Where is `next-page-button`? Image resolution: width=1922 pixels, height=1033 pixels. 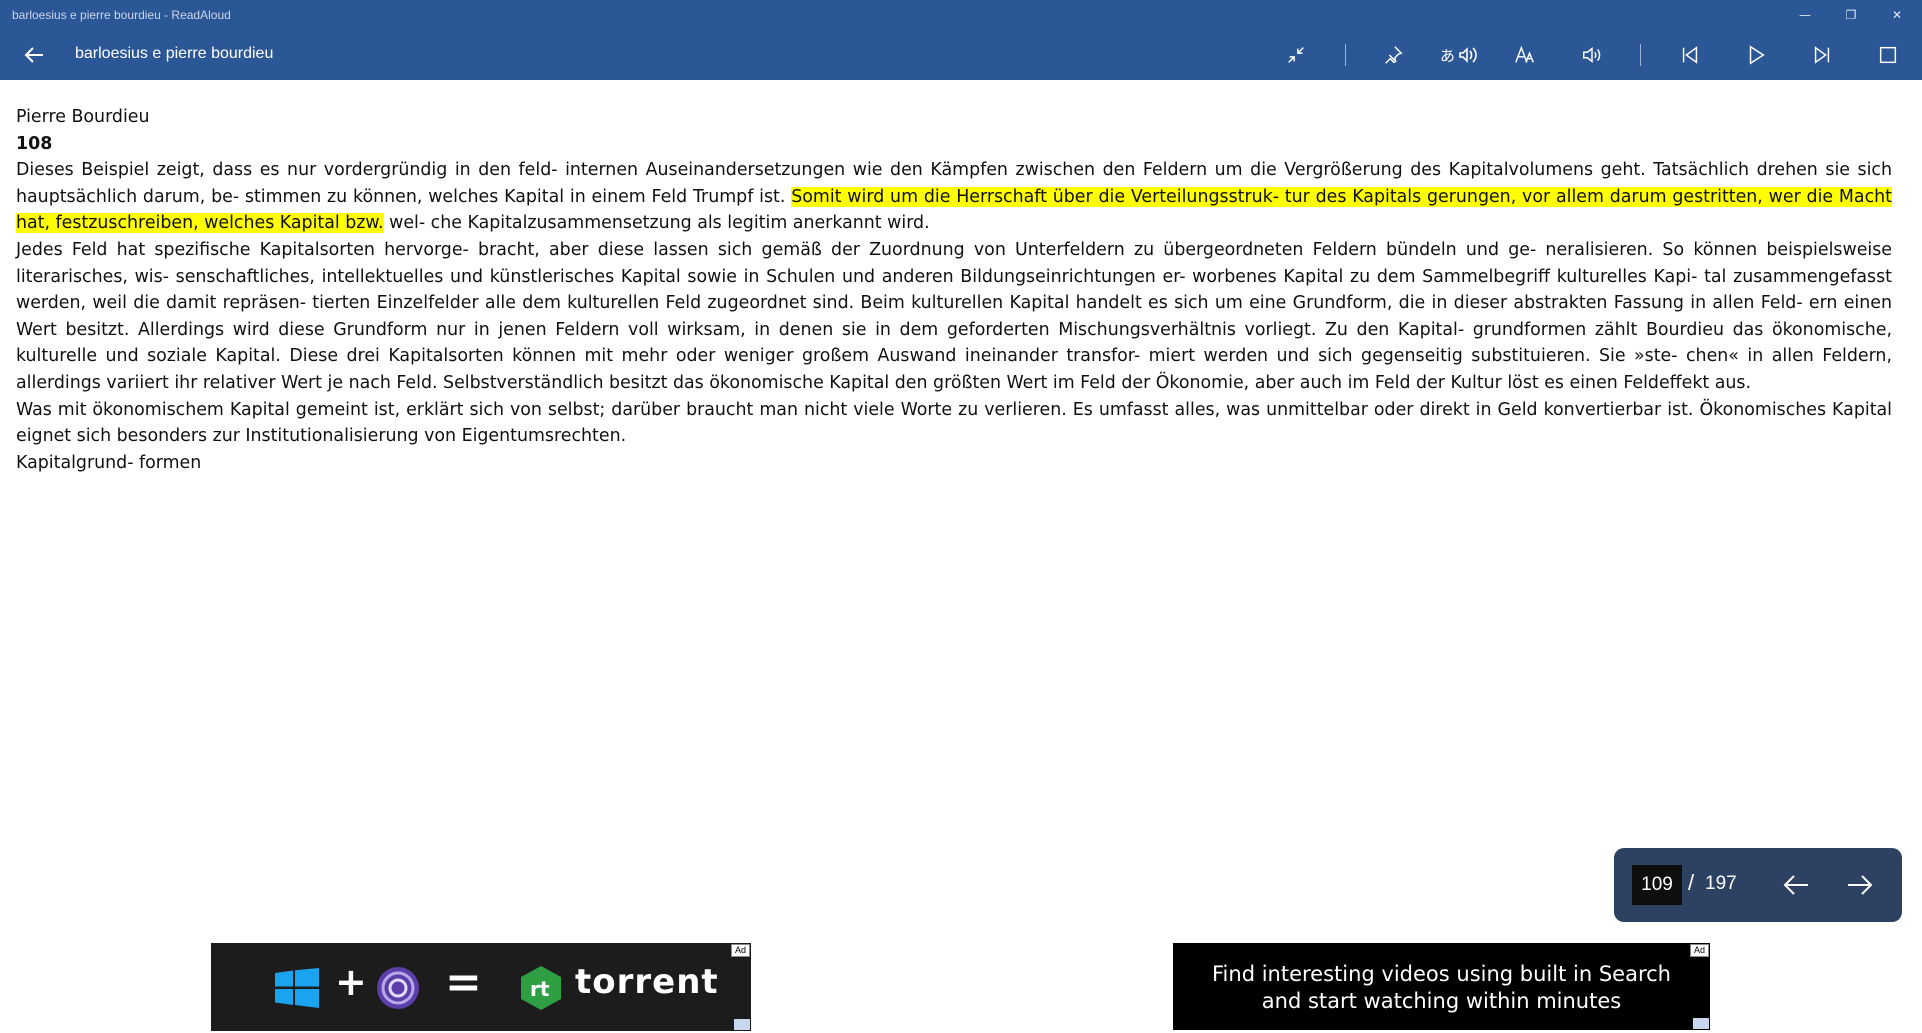 next-page-button is located at coordinates (1860, 885).